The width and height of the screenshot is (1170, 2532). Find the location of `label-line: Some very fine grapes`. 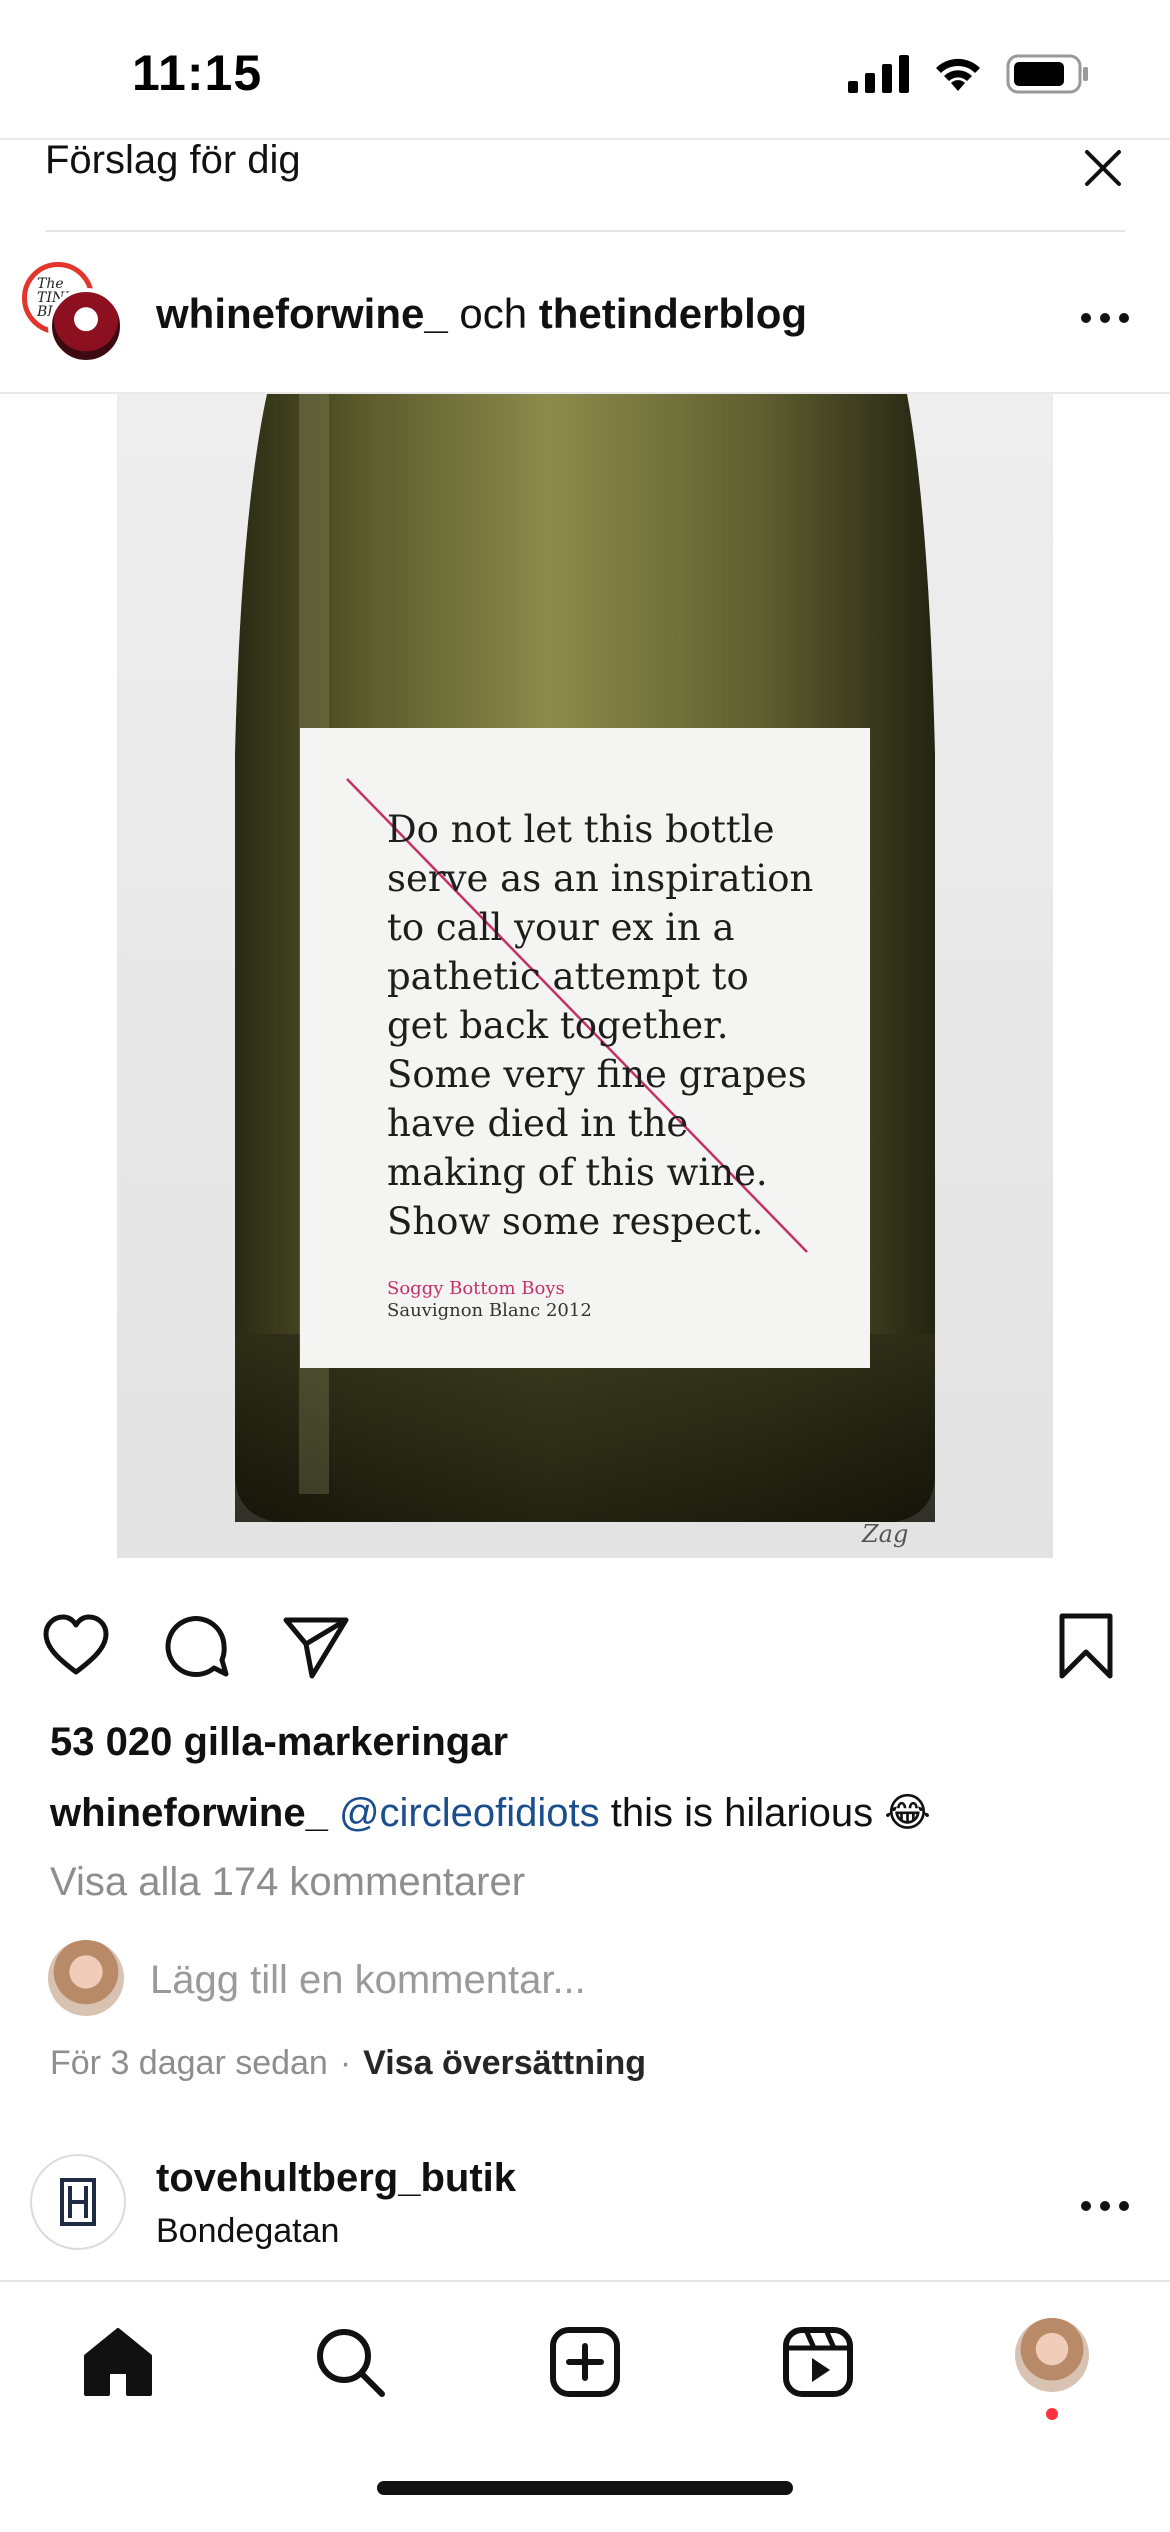

label-line: Some very fine grapes is located at coordinates (597, 1074).